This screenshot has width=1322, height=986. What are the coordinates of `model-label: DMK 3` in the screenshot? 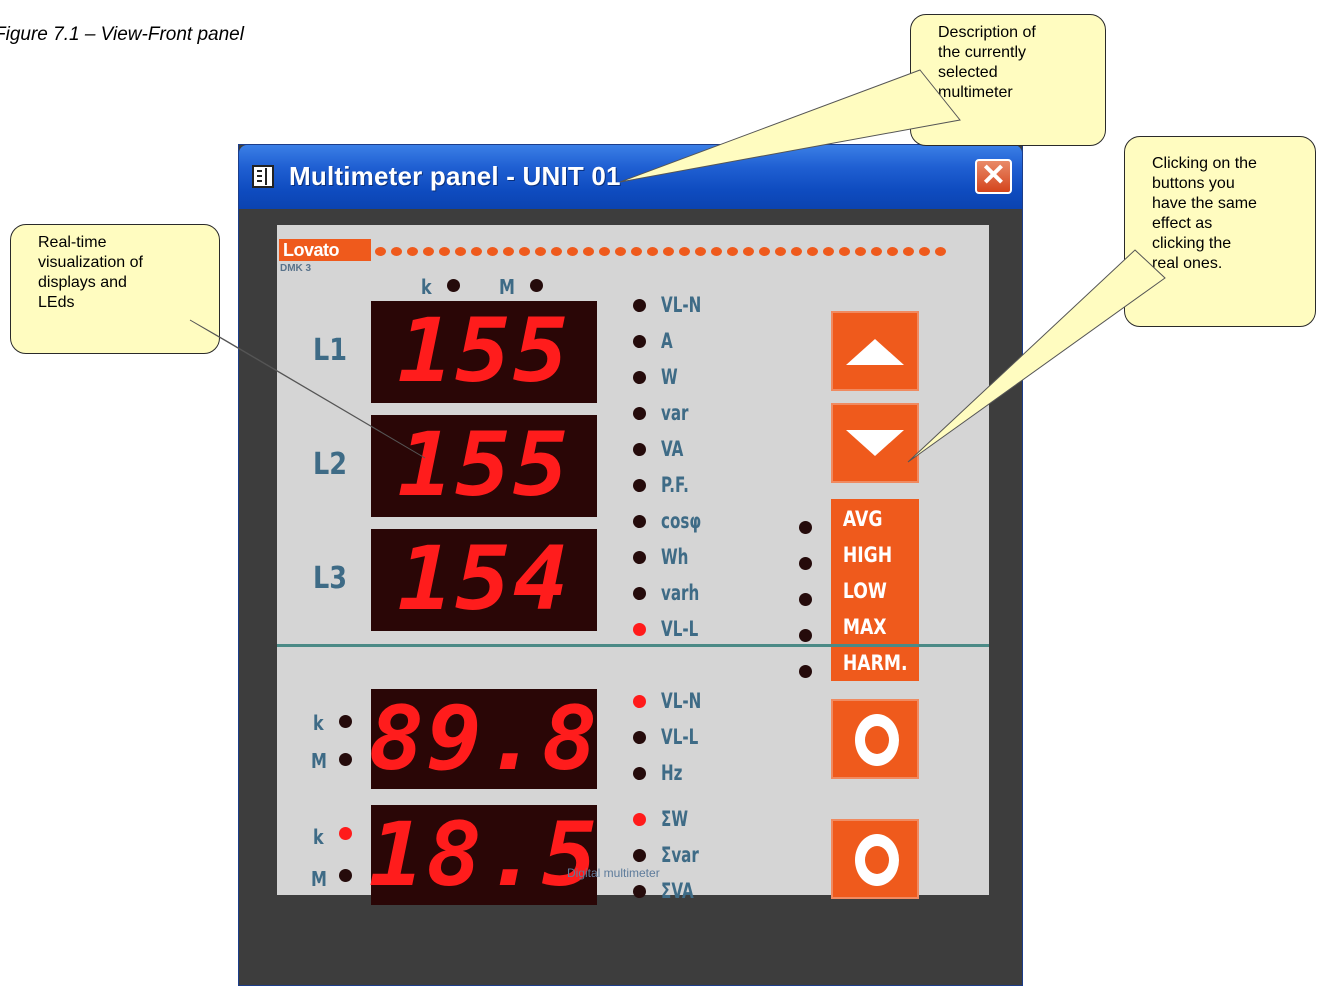 It's located at (296, 268).